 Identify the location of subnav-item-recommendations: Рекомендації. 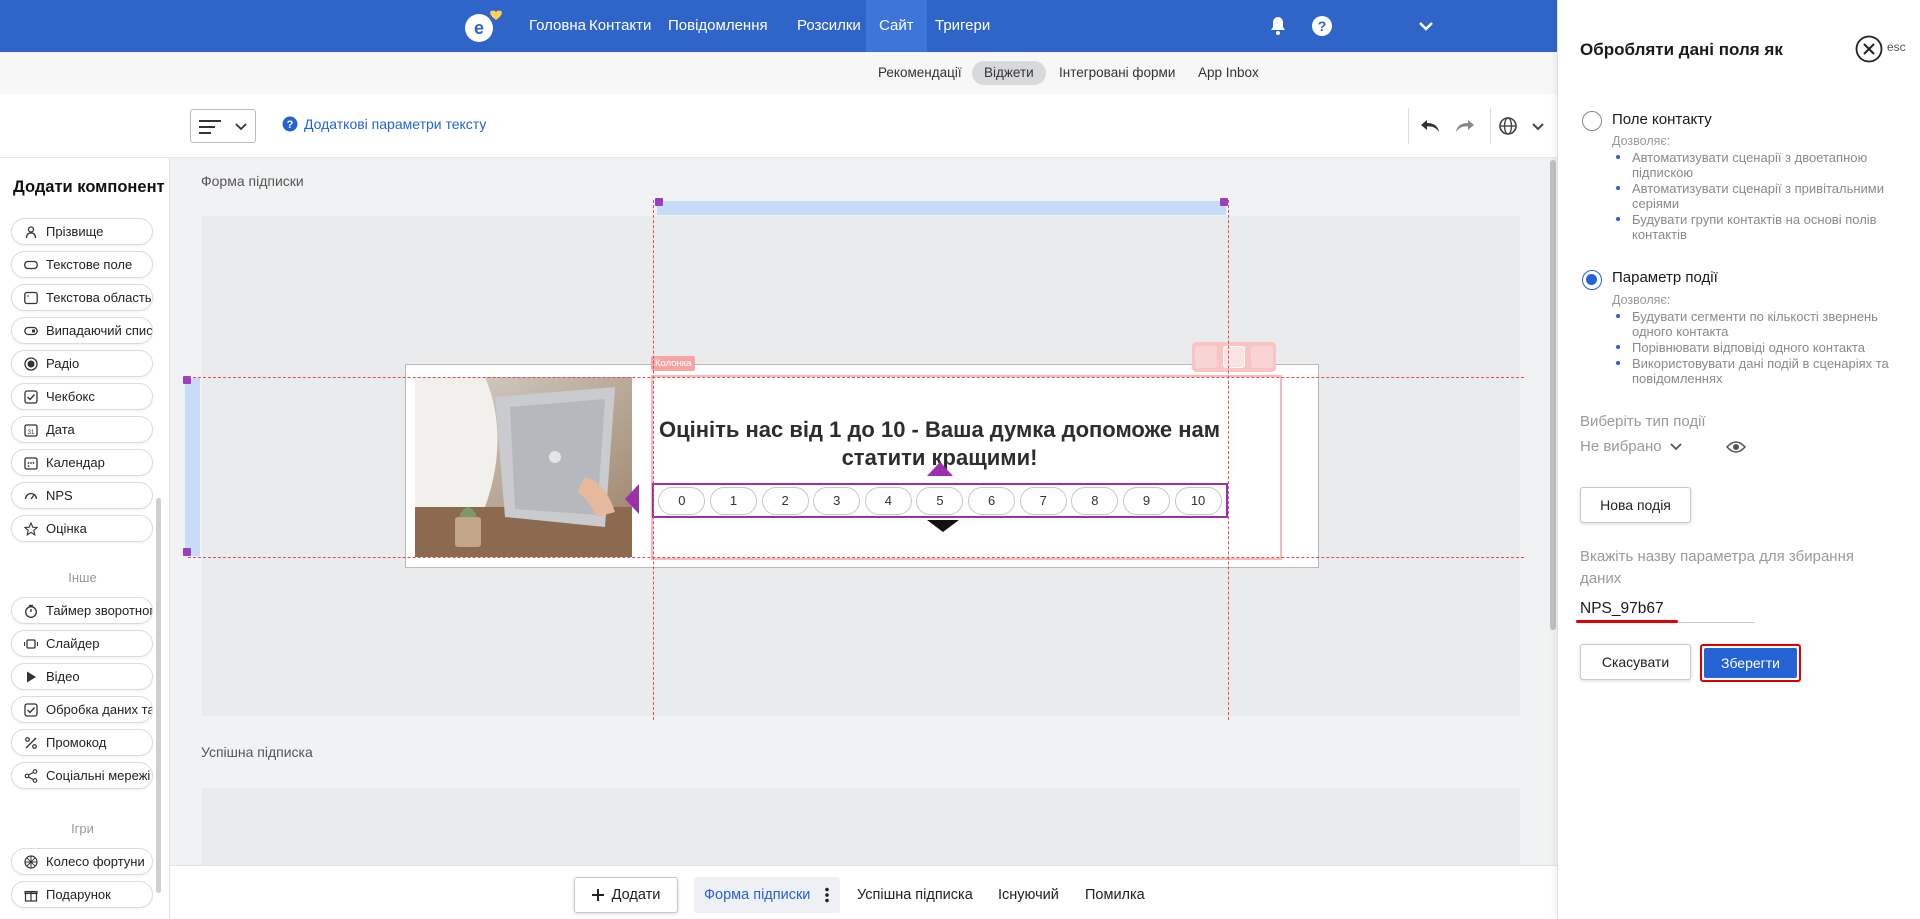
(920, 73).